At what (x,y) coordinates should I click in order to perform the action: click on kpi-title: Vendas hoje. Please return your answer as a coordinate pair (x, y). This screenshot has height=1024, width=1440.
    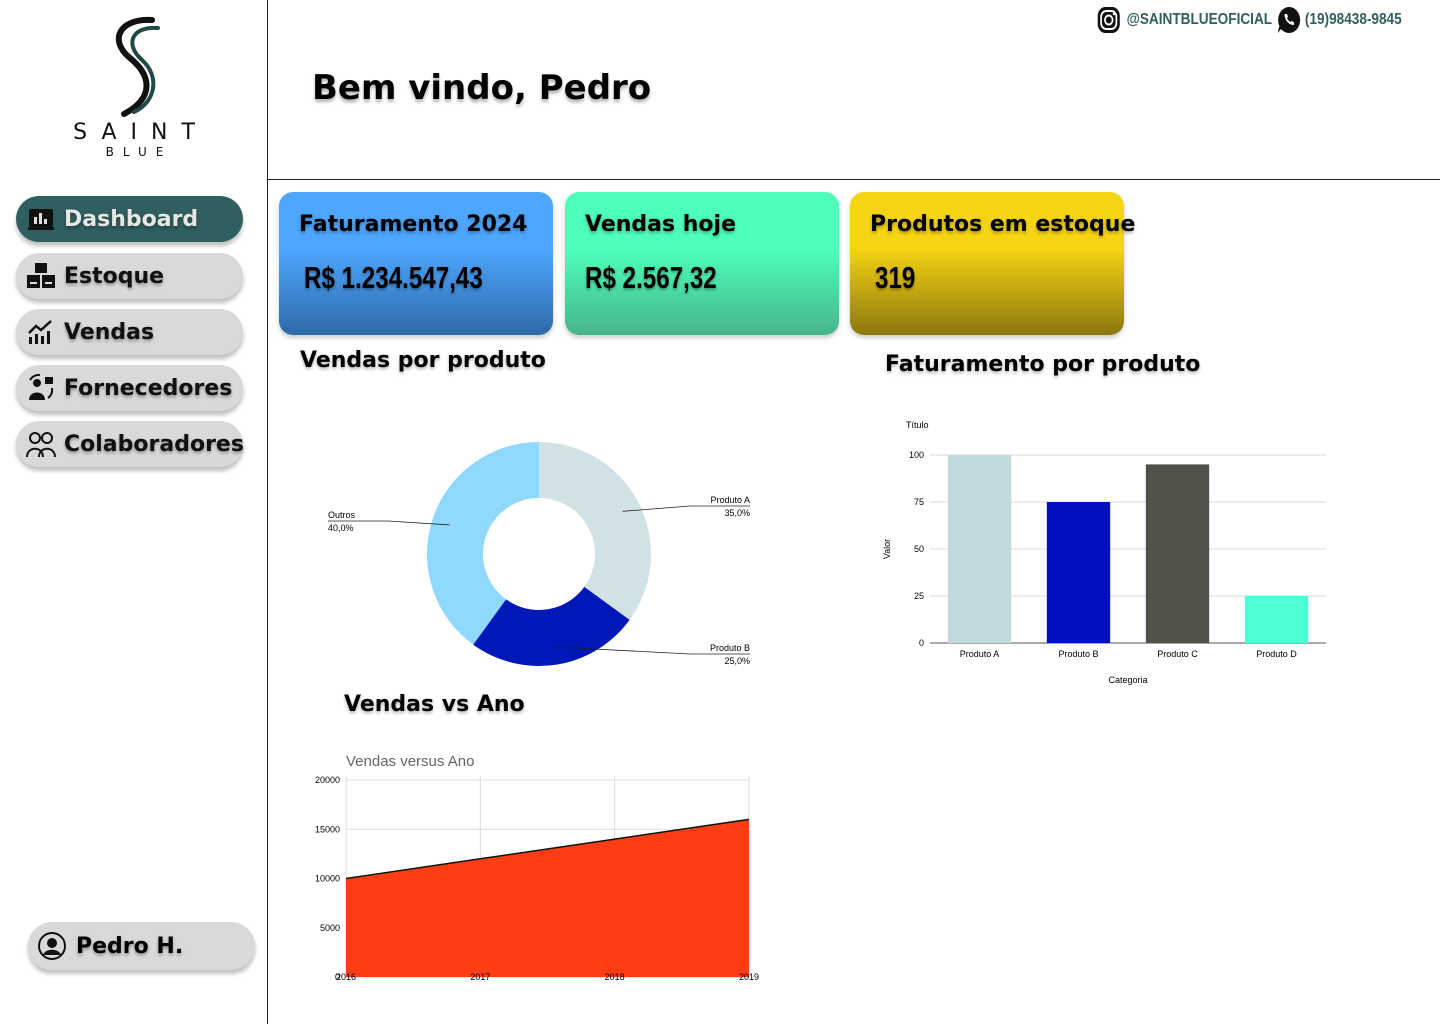
    Looking at the image, I should click on (660, 224).